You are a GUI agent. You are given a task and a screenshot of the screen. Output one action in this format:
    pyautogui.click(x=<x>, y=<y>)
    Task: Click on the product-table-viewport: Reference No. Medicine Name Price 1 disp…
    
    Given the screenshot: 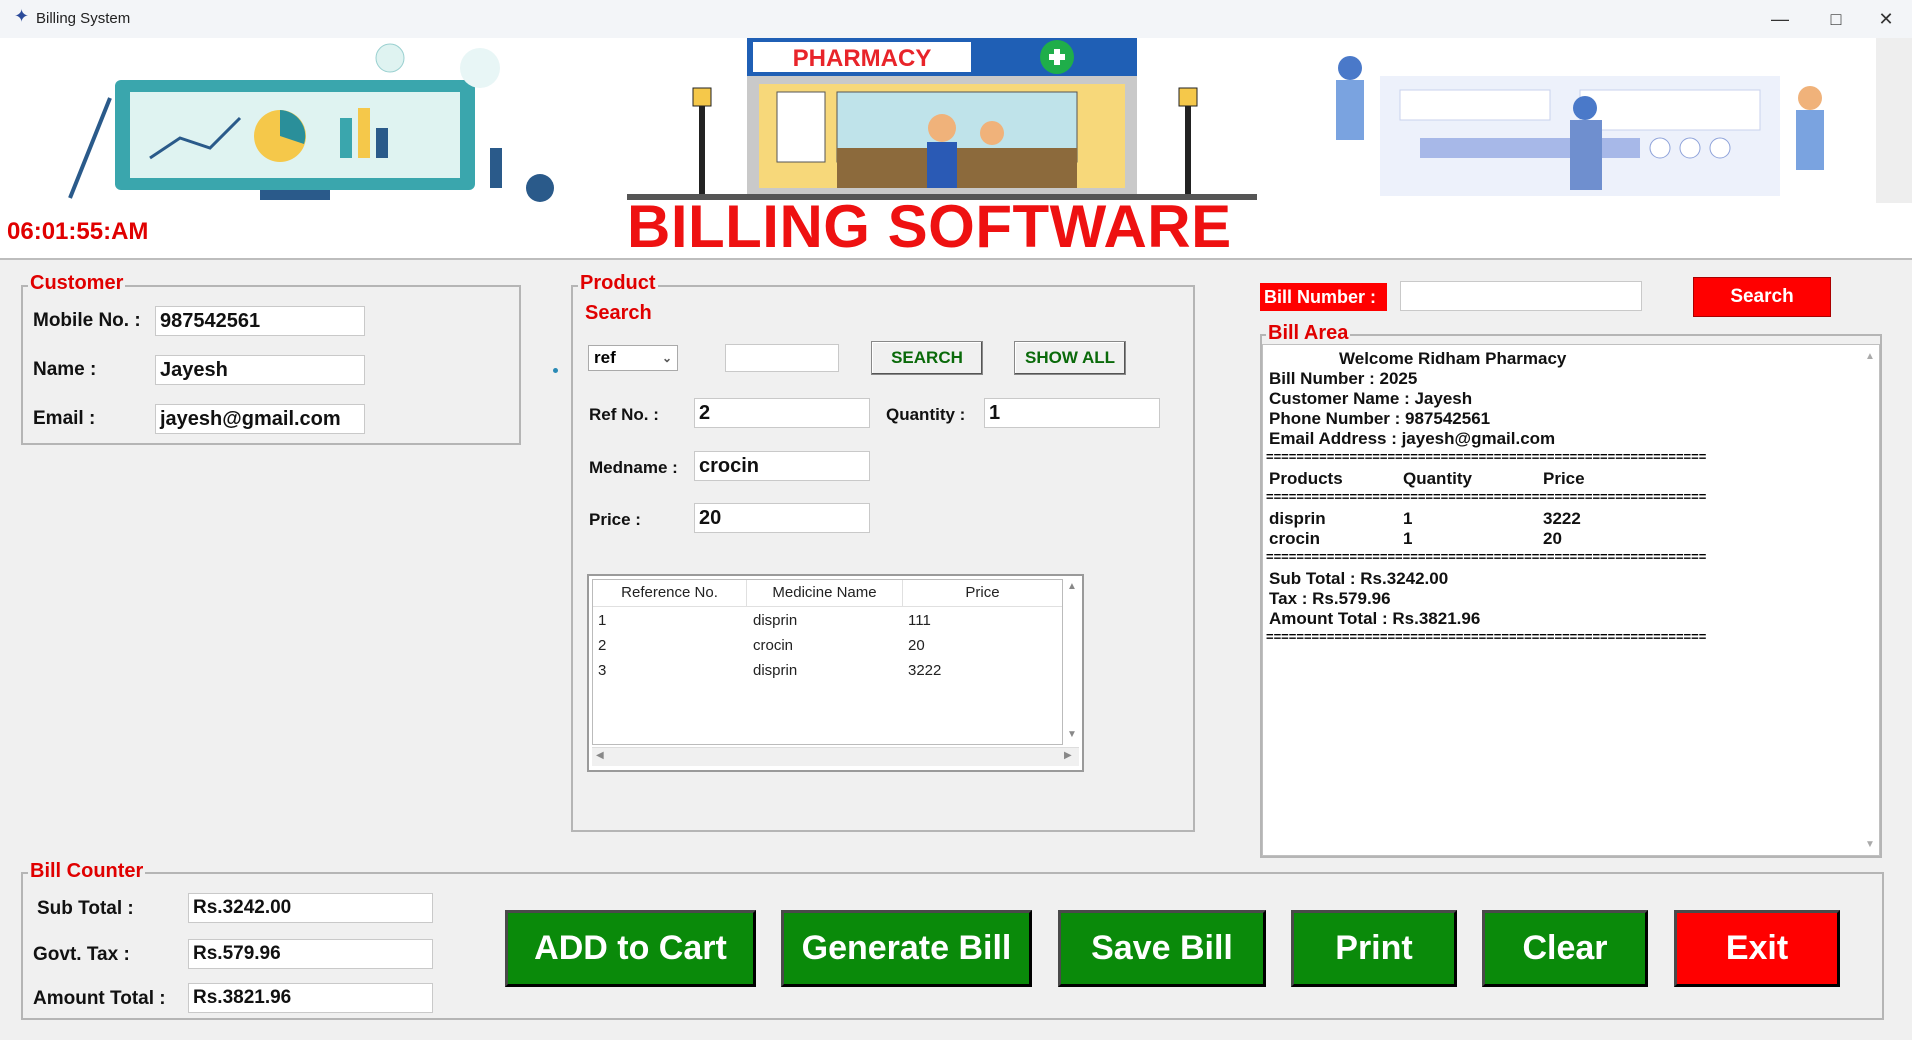 What is the action you would take?
    pyautogui.click(x=827, y=662)
    